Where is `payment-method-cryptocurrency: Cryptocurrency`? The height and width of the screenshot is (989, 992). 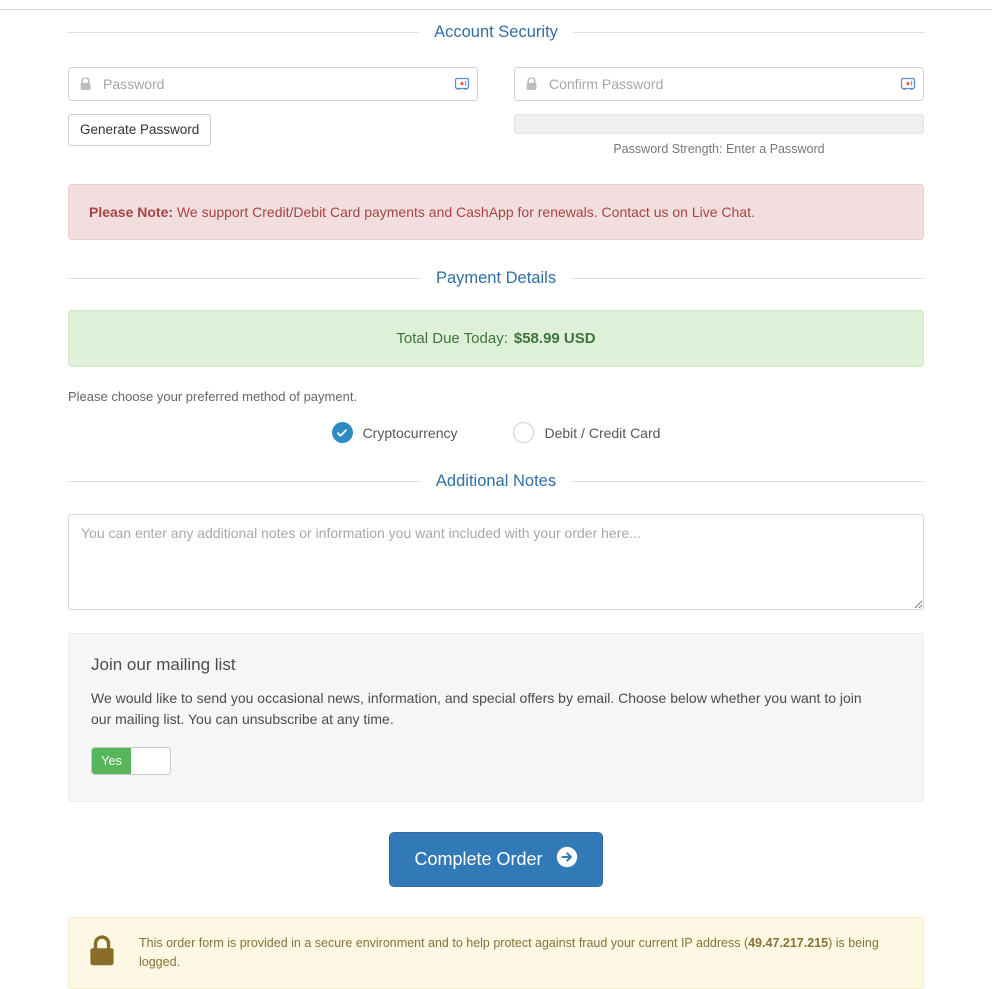 payment-method-cryptocurrency: Cryptocurrency is located at coordinates (394, 433).